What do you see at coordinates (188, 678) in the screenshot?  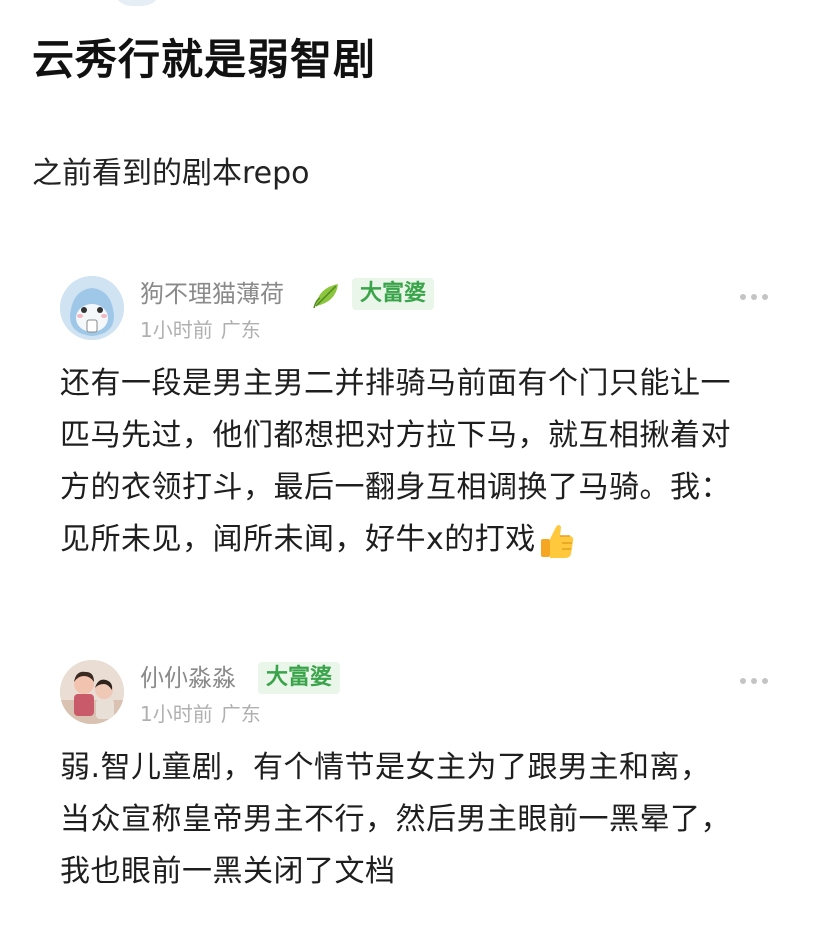 I see `comment-username: 仦仦淼淼` at bounding box center [188, 678].